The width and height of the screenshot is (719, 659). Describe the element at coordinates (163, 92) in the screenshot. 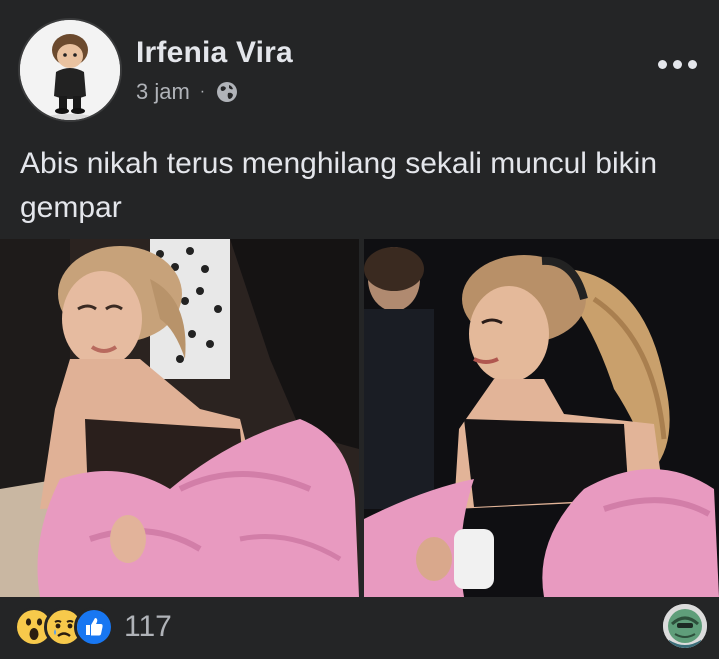

I see `post-timestamp: 3 jam` at that location.